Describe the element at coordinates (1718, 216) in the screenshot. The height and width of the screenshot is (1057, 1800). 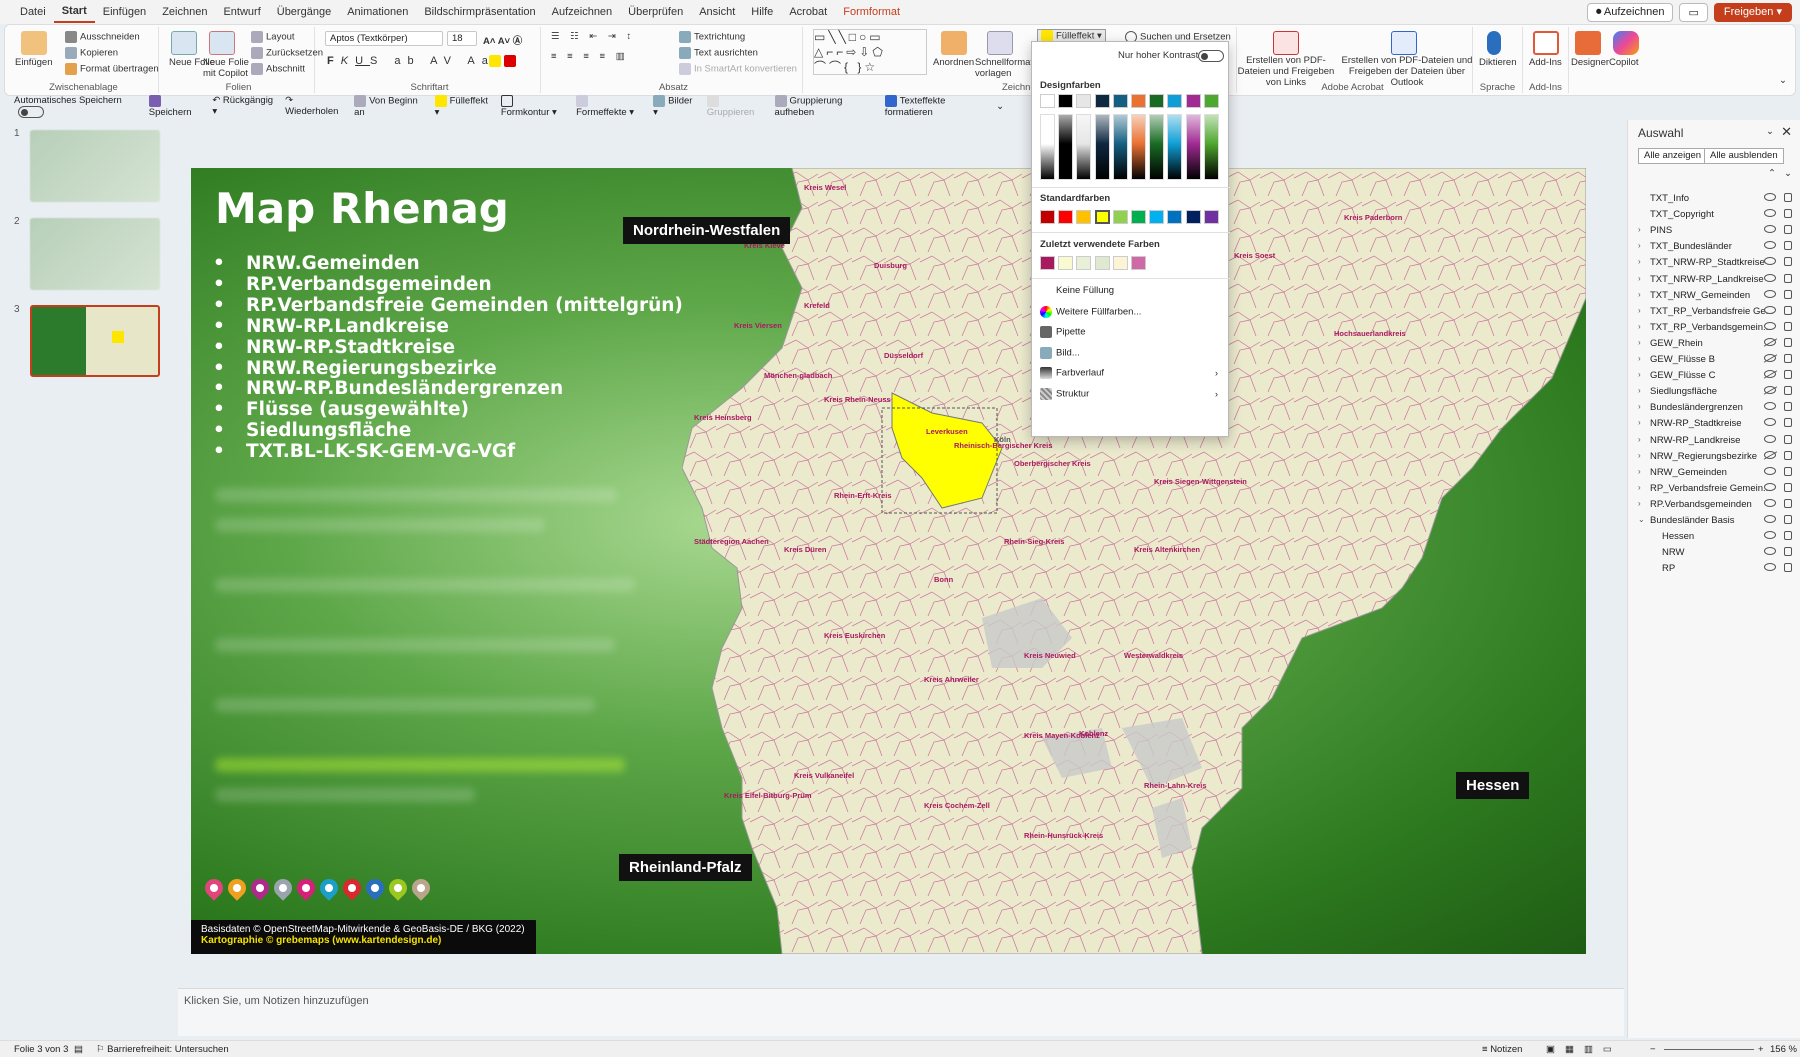
I see `selection-item: TXT_Copyright` at that location.